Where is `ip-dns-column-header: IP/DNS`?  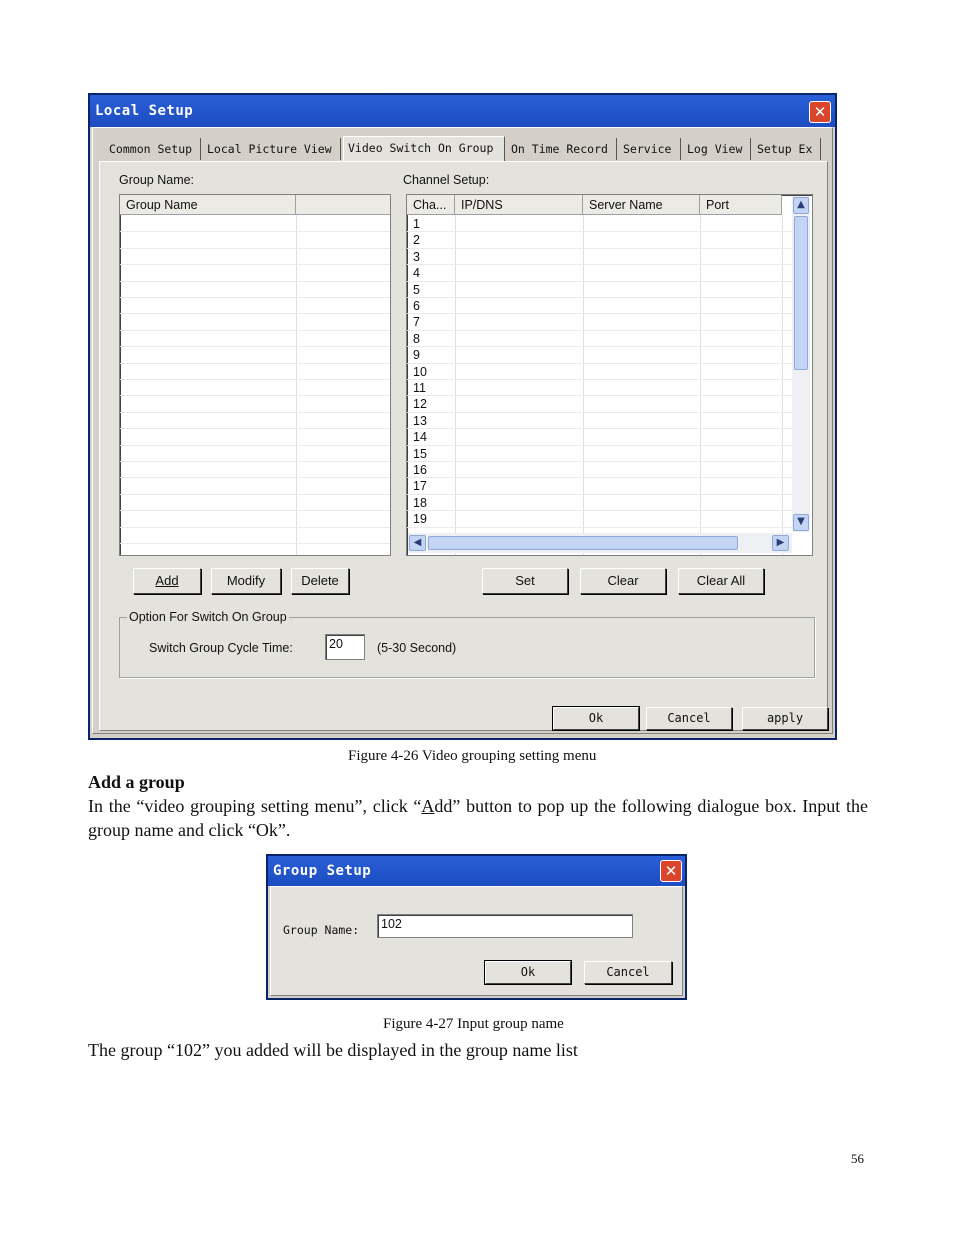
ip-dns-column-header: IP/DNS is located at coordinates (519, 205).